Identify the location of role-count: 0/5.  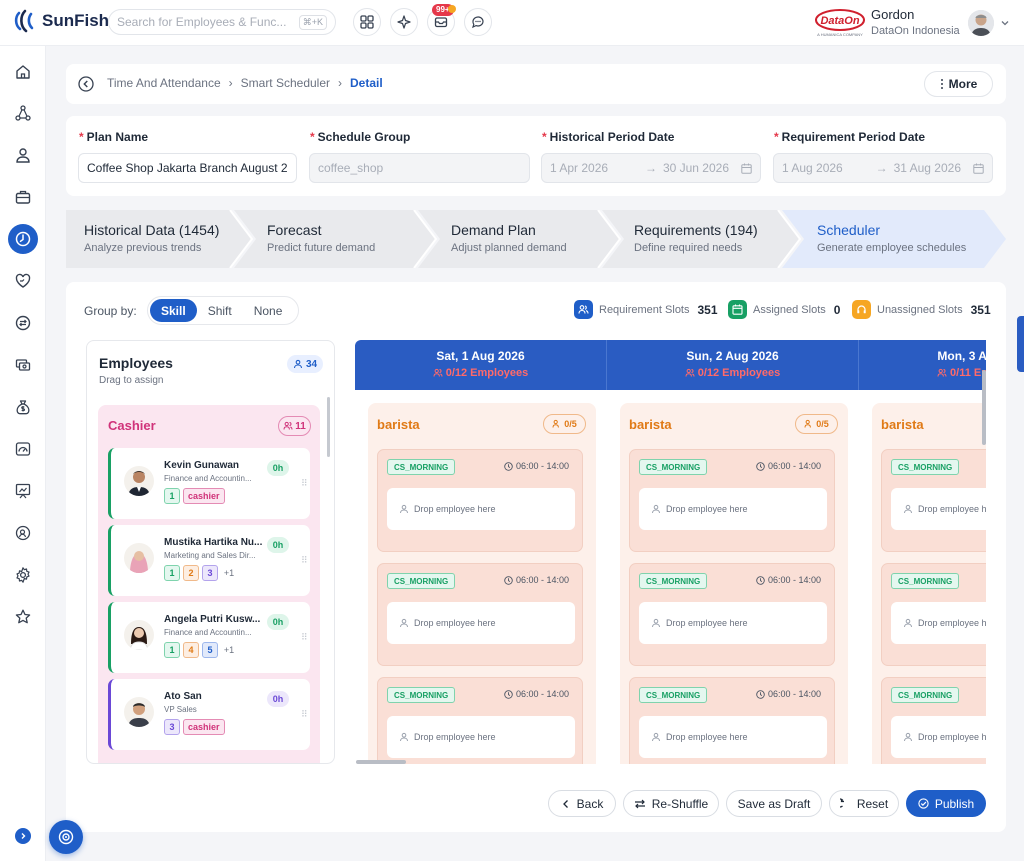
(564, 424).